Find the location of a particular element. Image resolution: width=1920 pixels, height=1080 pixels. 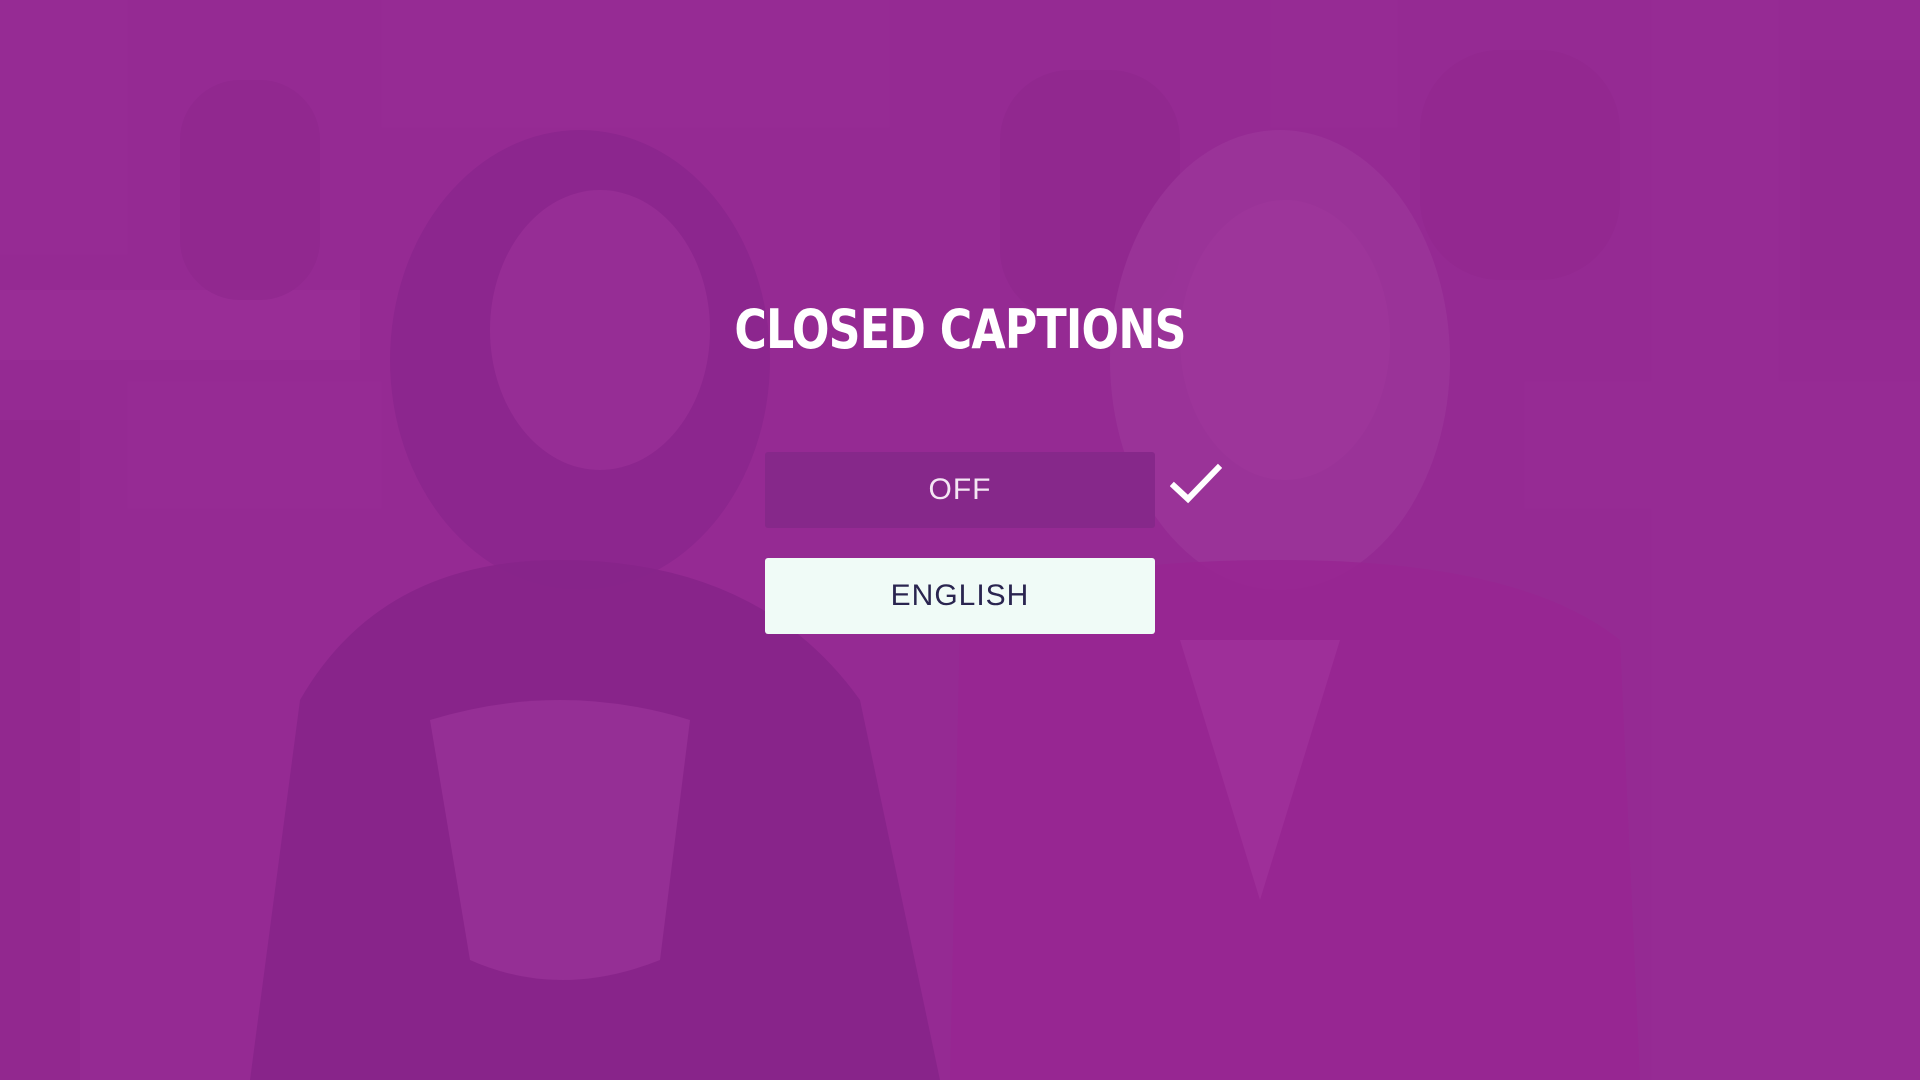

caption-option-off: OFF is located at coordinates (960, 490).